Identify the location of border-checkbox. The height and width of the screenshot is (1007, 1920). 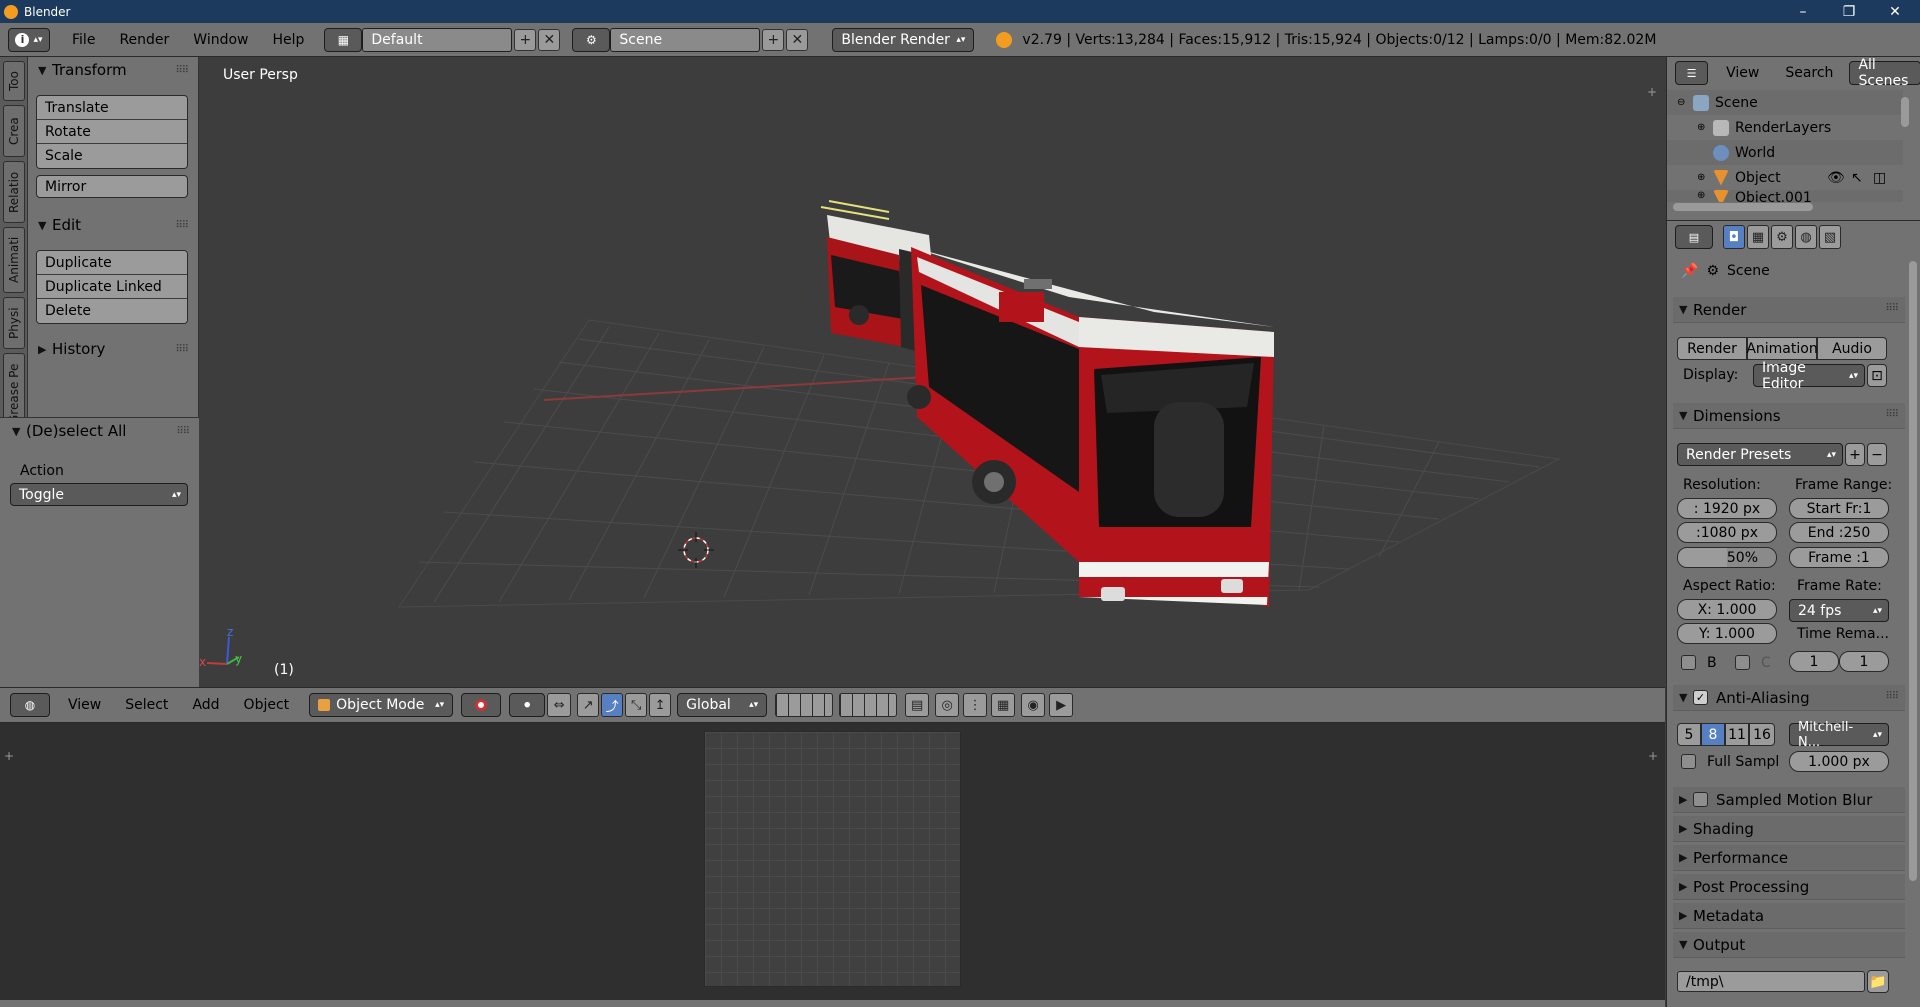
(1688, 662).